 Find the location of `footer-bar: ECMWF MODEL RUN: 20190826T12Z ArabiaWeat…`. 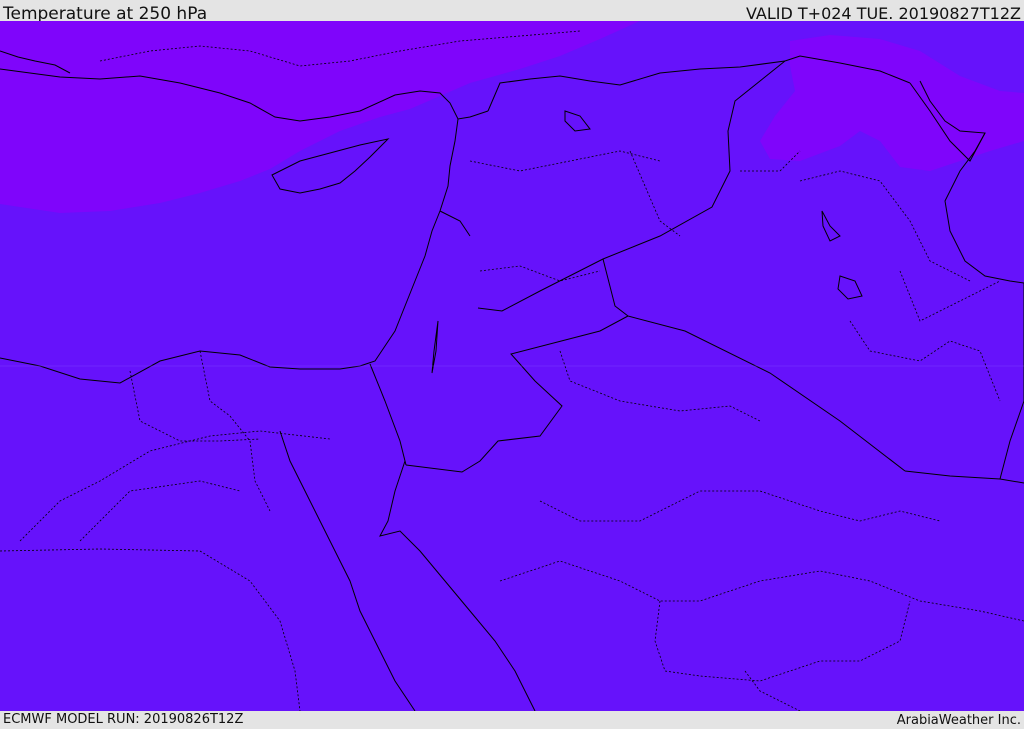

footer-bar: ECMWF MODEL RUN: 20190826T12Z ArabiaWeat… is located at coordinates (512, 720).